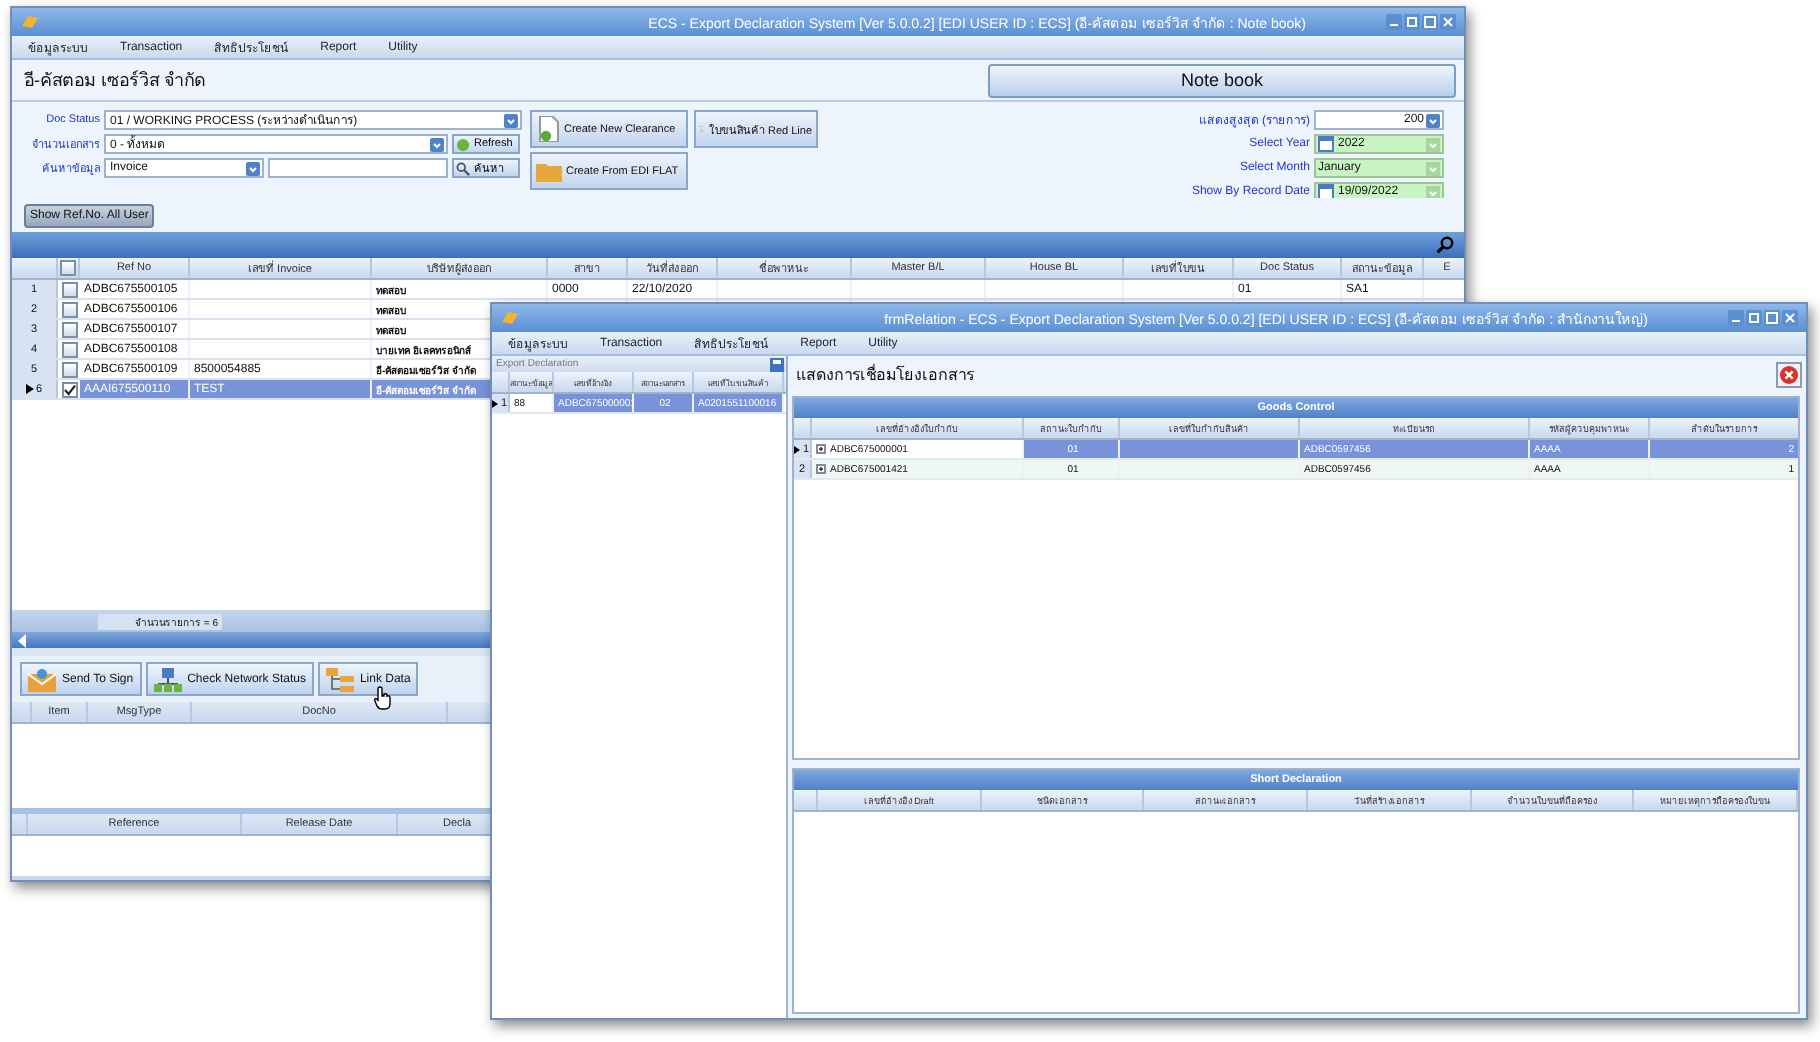 The image size is (1820, 1042). Describe the element at coordinates (22, 640) in the screenshot. I see `scroll-left-icon` at that location.